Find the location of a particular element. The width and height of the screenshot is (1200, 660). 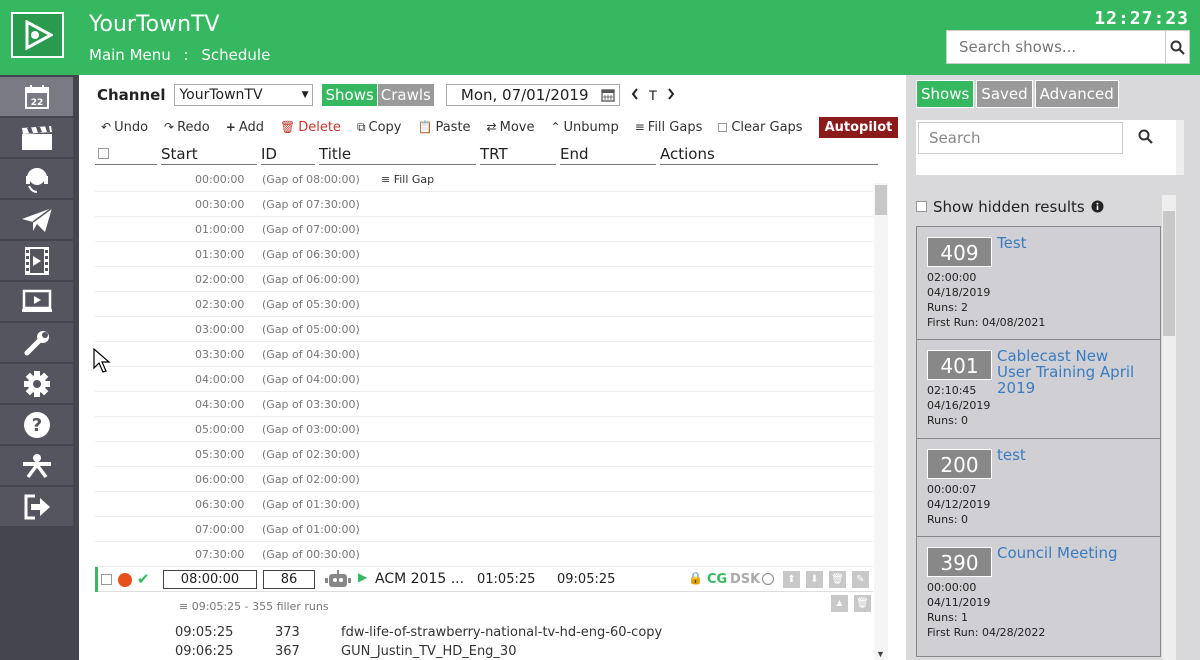

tab-shows: Shows is located at coordinates (945, 94).